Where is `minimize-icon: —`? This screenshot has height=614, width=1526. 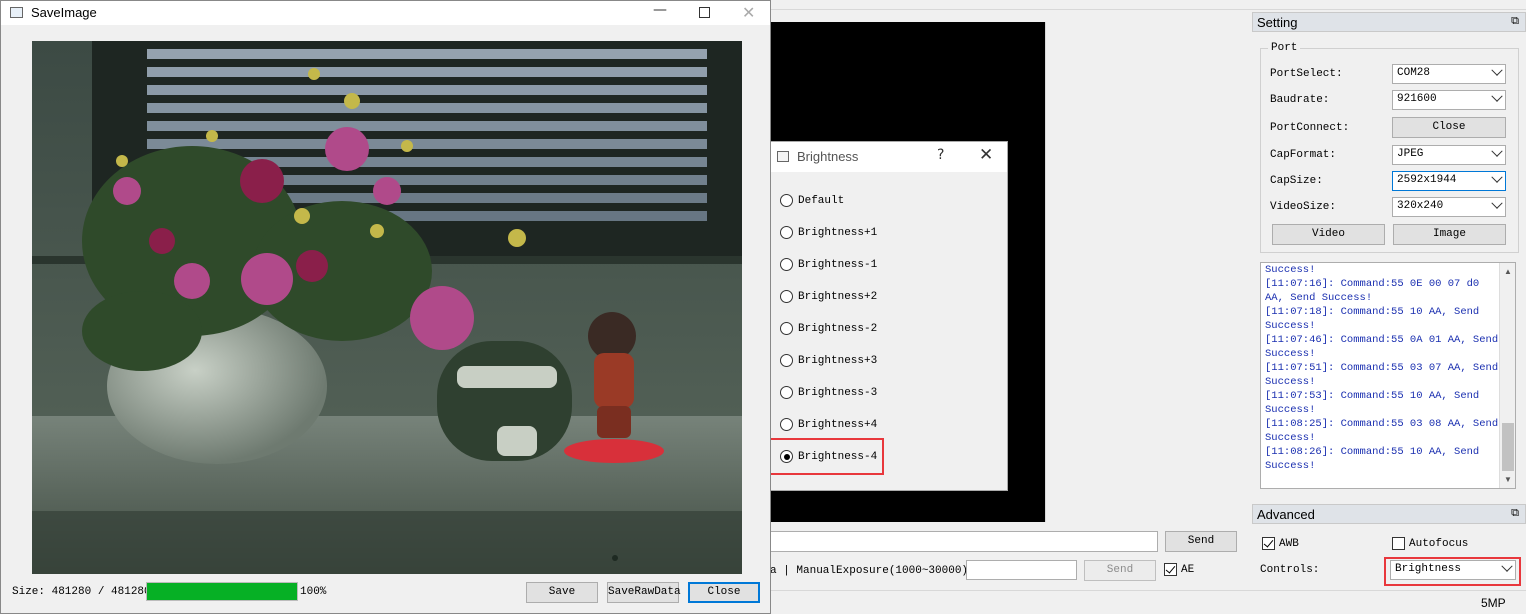 minimize-icon: — is located at coordinates (660, 10).